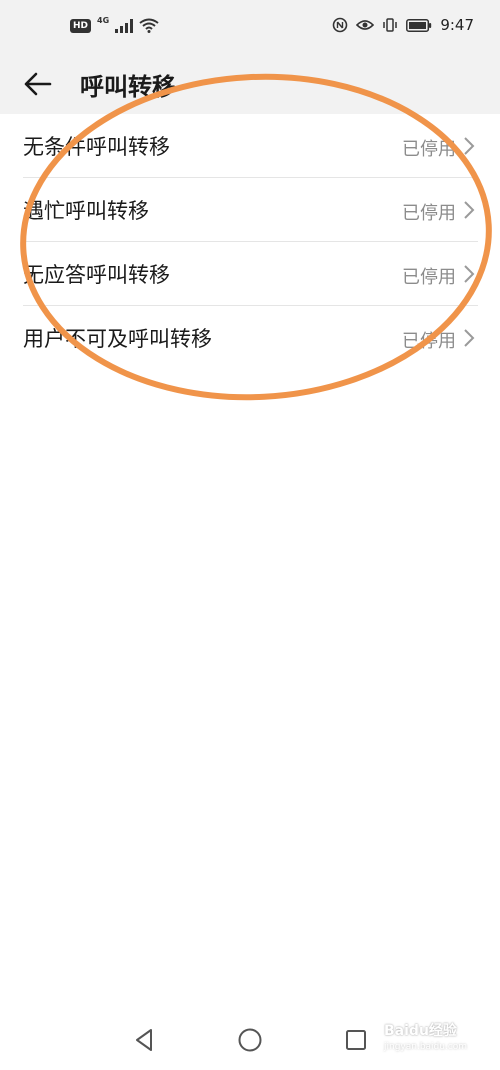 The width and height of the screenshot is (500, 1070). I want to click on signal-icon, so click(124, 25).